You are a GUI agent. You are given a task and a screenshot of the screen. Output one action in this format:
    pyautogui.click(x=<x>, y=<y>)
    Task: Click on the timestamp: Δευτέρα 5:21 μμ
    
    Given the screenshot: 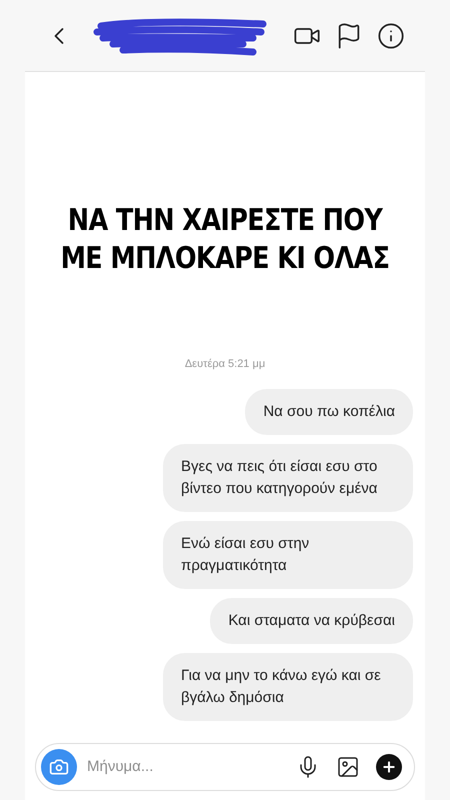 What is the action you would take?
    pyautogui.click(x=225, y=364)
    